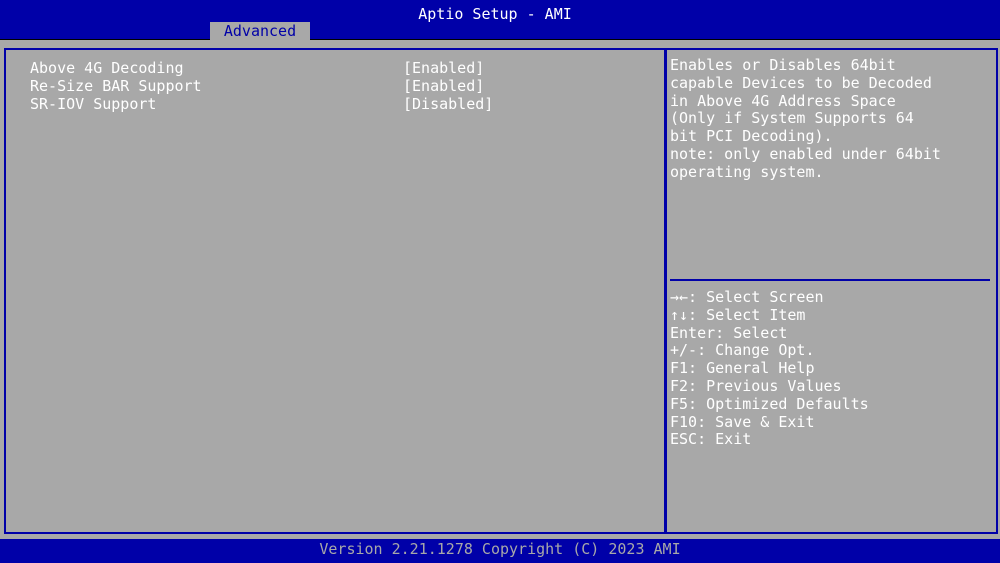 The image size is (1000, 563). What do you see at coordinates (116, 86) in the screenshot?
I see `setting-label: Re-Size BAR Support` at bounding box center [116, 86].